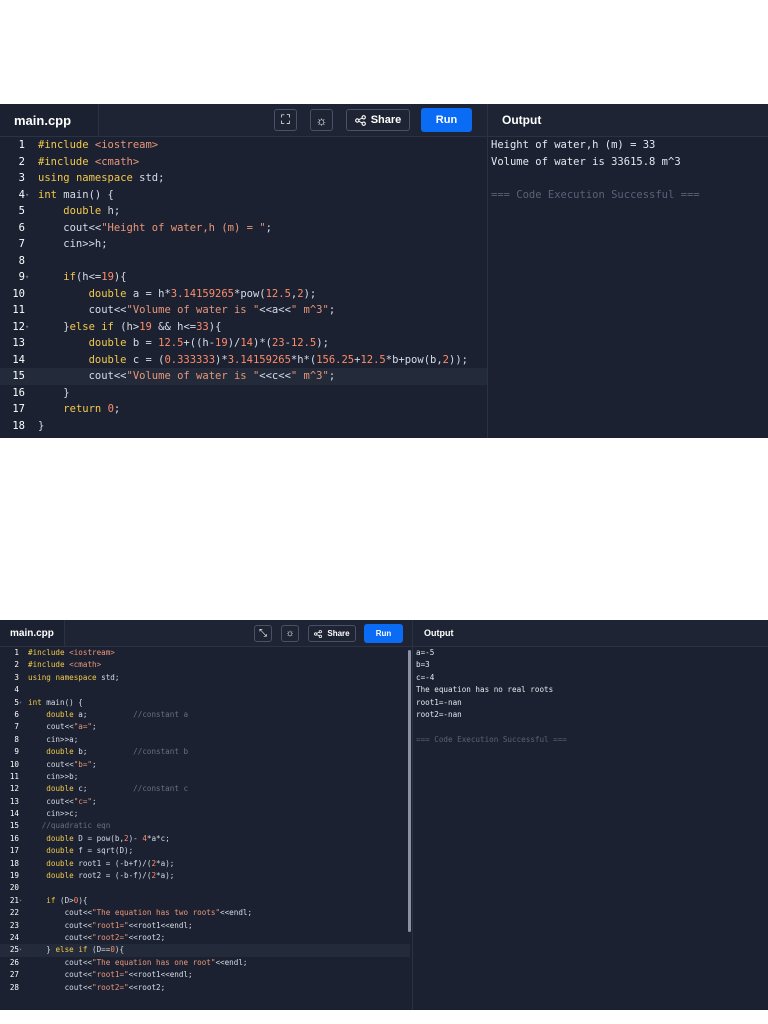 Image resolution: width=768 pixels, height=1024 pixels. Describe the element at coordinates (243, 393) in the screenshot. I see `code-line: 16 }` at that location.